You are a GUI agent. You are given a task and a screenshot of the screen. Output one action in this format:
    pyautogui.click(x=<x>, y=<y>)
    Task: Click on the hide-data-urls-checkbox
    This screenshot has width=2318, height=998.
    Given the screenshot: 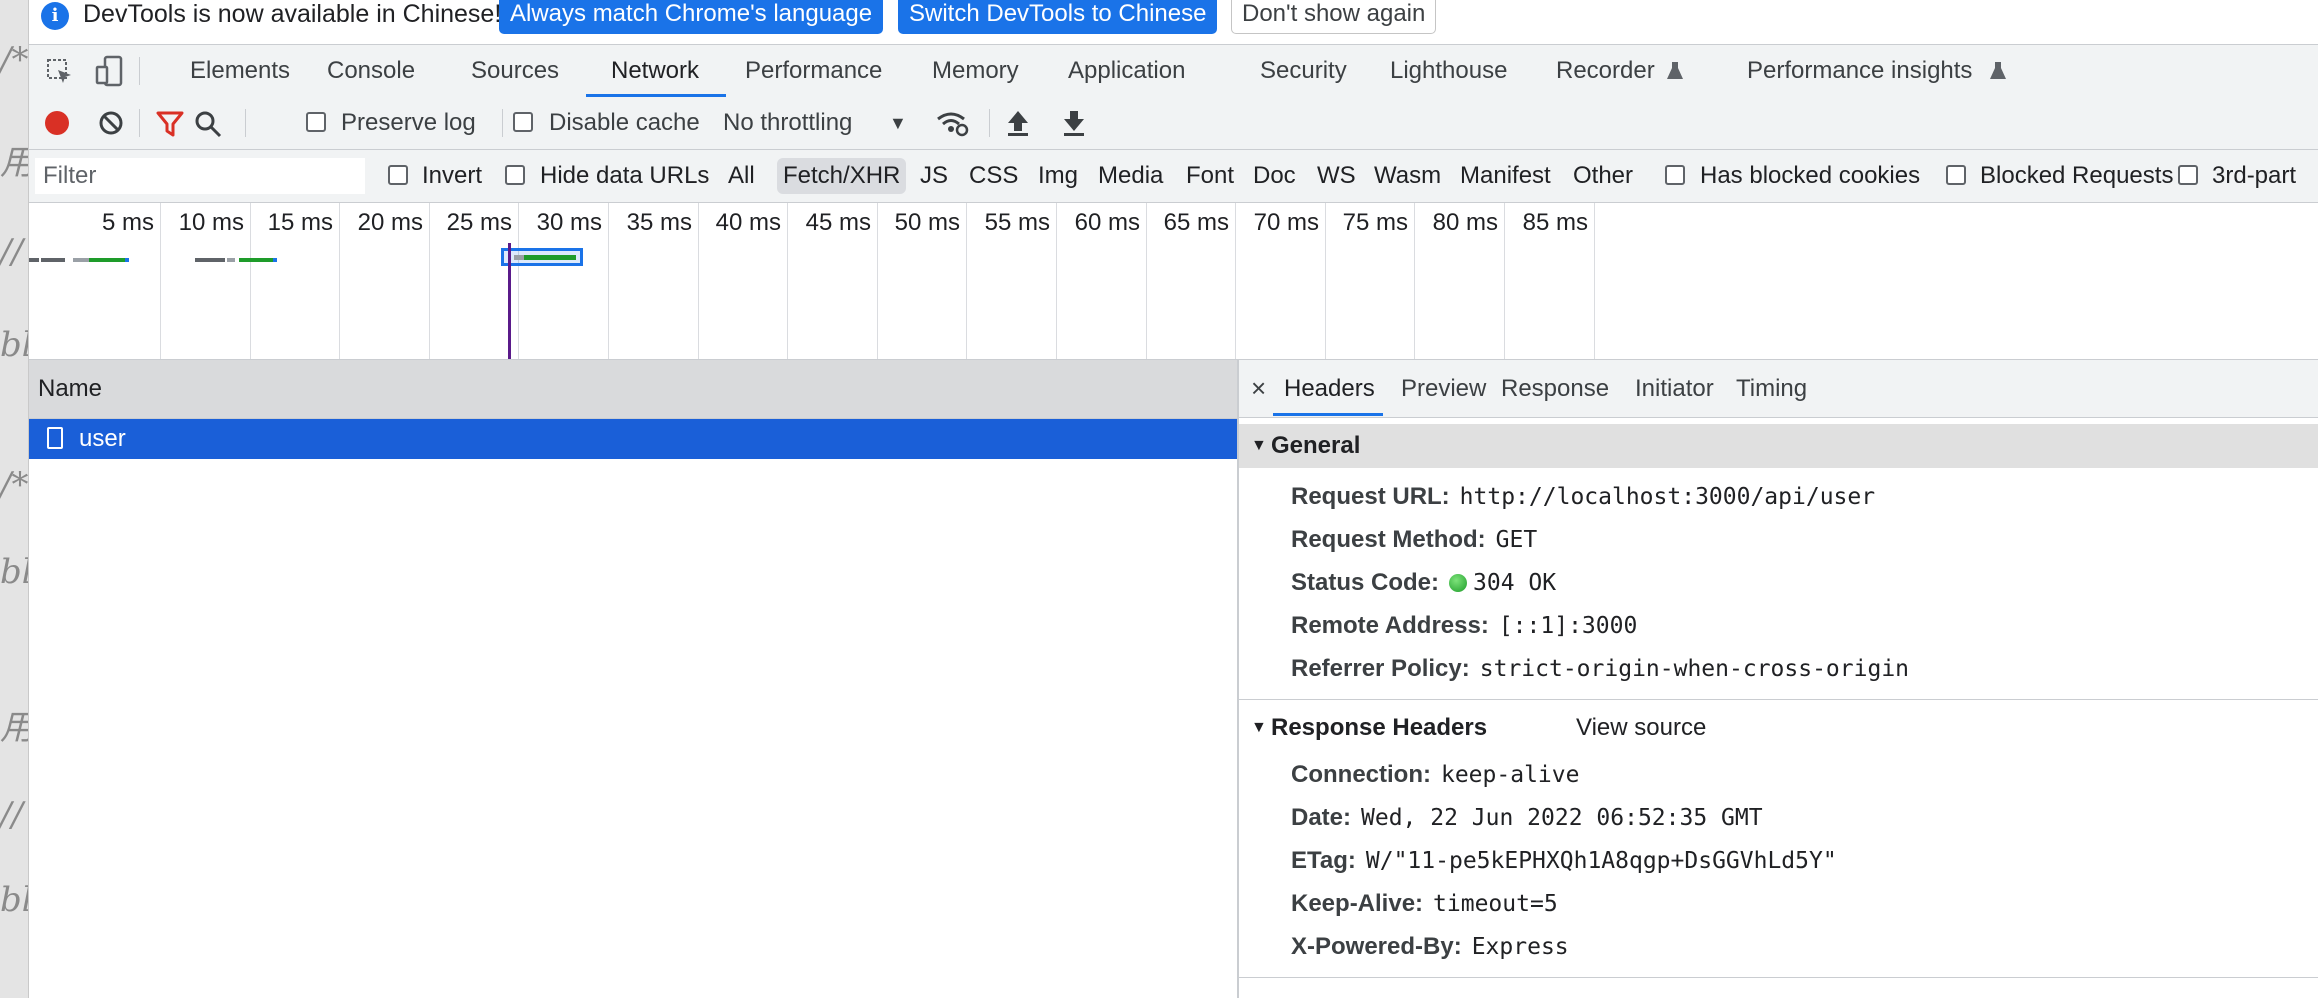 What is the action you would take?
    pyautogui.click(x=515, y=175)
    